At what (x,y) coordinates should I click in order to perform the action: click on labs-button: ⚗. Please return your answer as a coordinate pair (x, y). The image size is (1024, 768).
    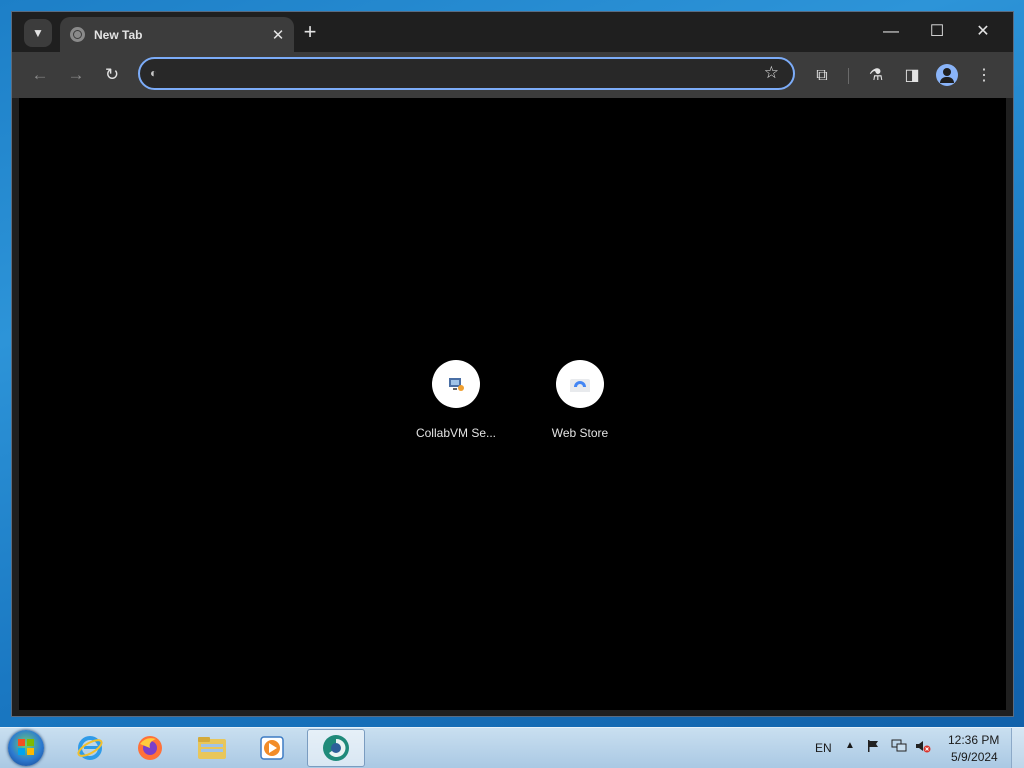
    Looking at the image, I should click on (876, 76).